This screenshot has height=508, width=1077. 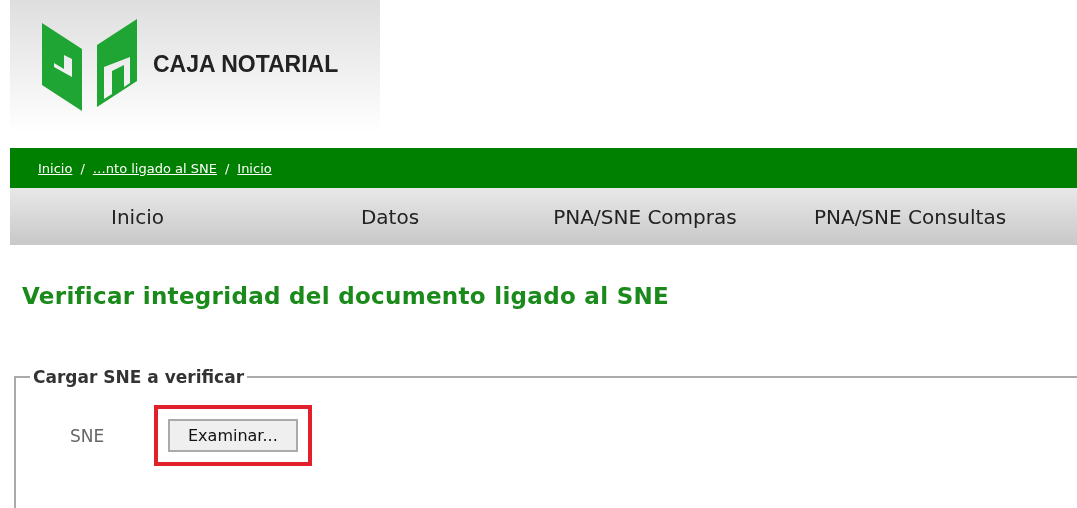 What do you see at coordinates (910, 216) in the screenshot?
I see `nav-item: PNA/SNE Consultas` at bounding box center [910, 216].